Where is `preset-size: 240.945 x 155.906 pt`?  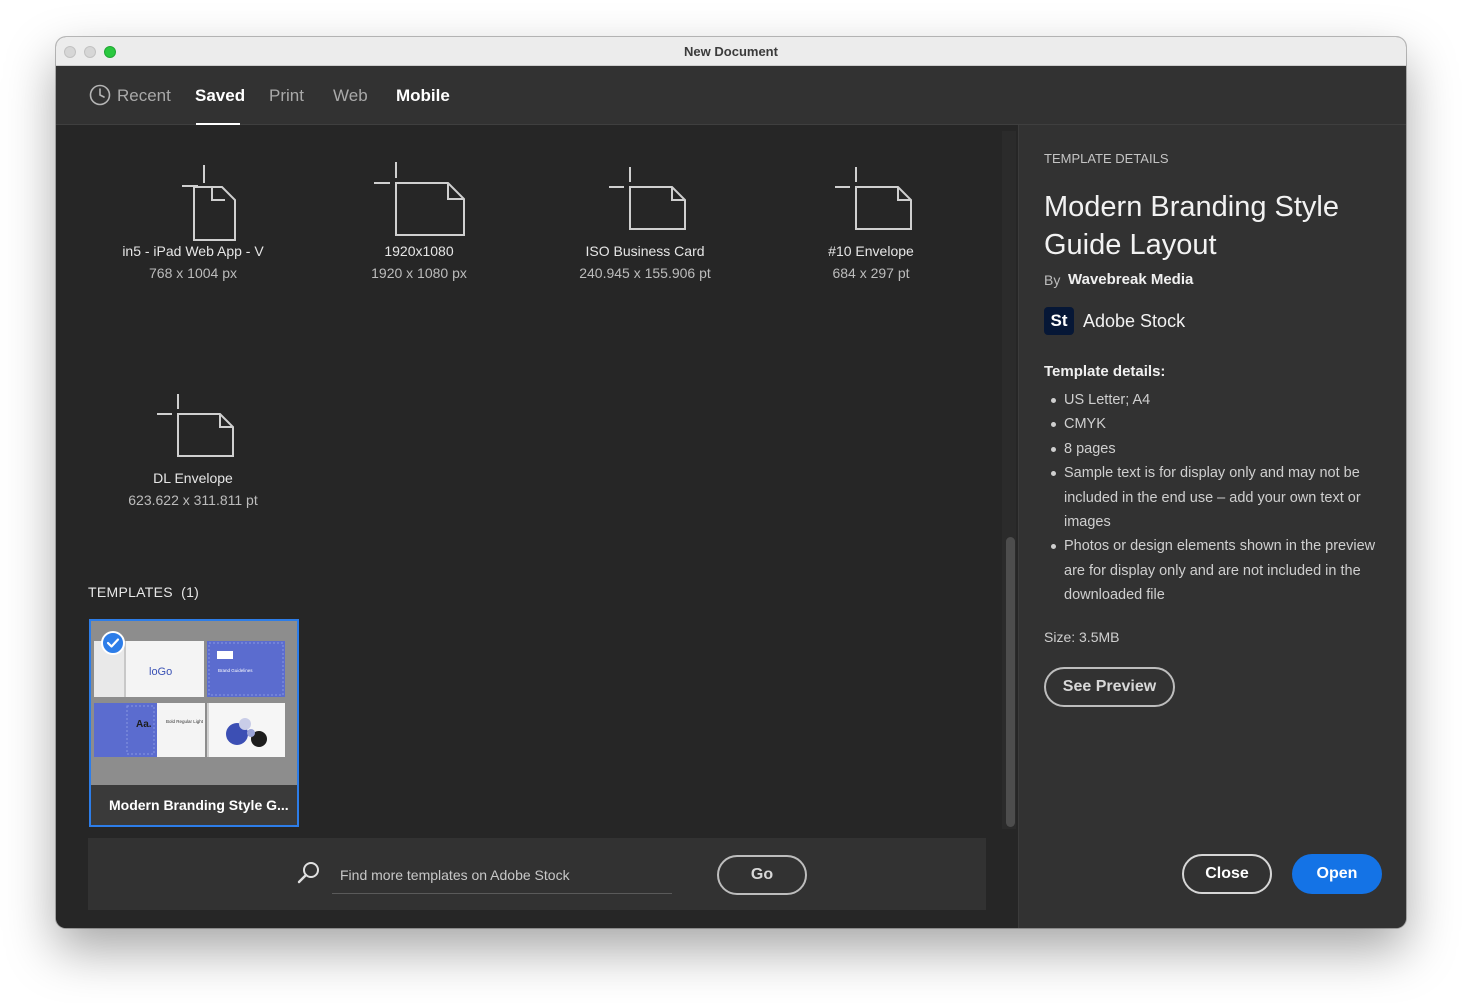 preset-size: 240.945 x 155.906 pt is located at coordinates (645, 273).